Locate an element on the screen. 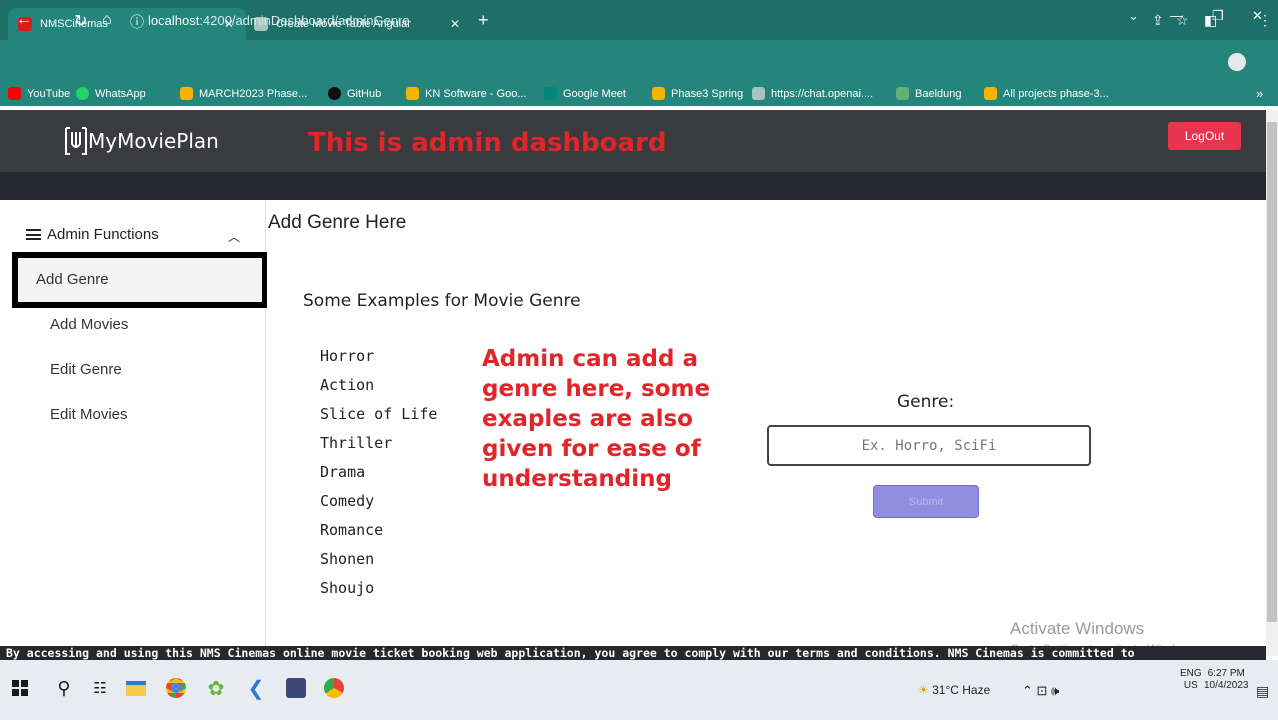 The width and height of the screenshot is (1278, 720). github-icon is located at coordinates (334, 93).